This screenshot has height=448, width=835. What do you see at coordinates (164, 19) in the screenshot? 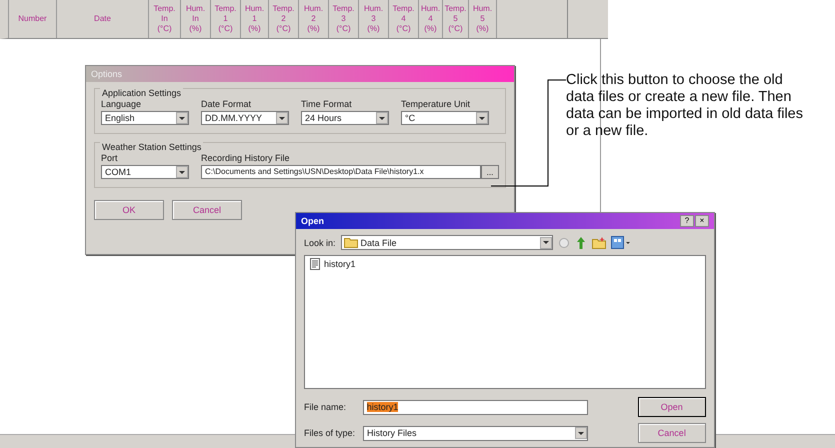
I see `column-header: Temp. In (°C)` at bounding box center [164, 19].